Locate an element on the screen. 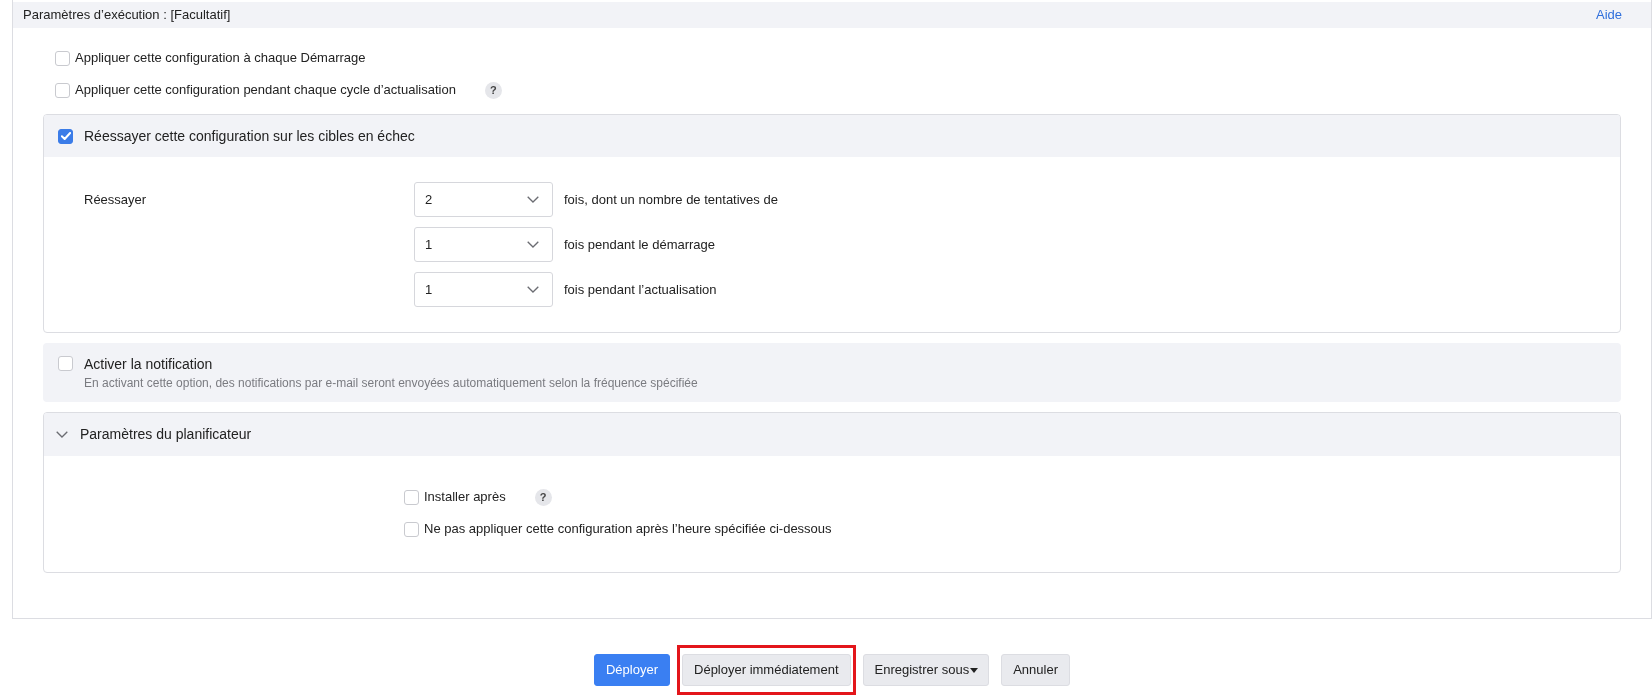  field-suffix: fois, dont un nombre de tentatives de is located at coordinates (671, 199).